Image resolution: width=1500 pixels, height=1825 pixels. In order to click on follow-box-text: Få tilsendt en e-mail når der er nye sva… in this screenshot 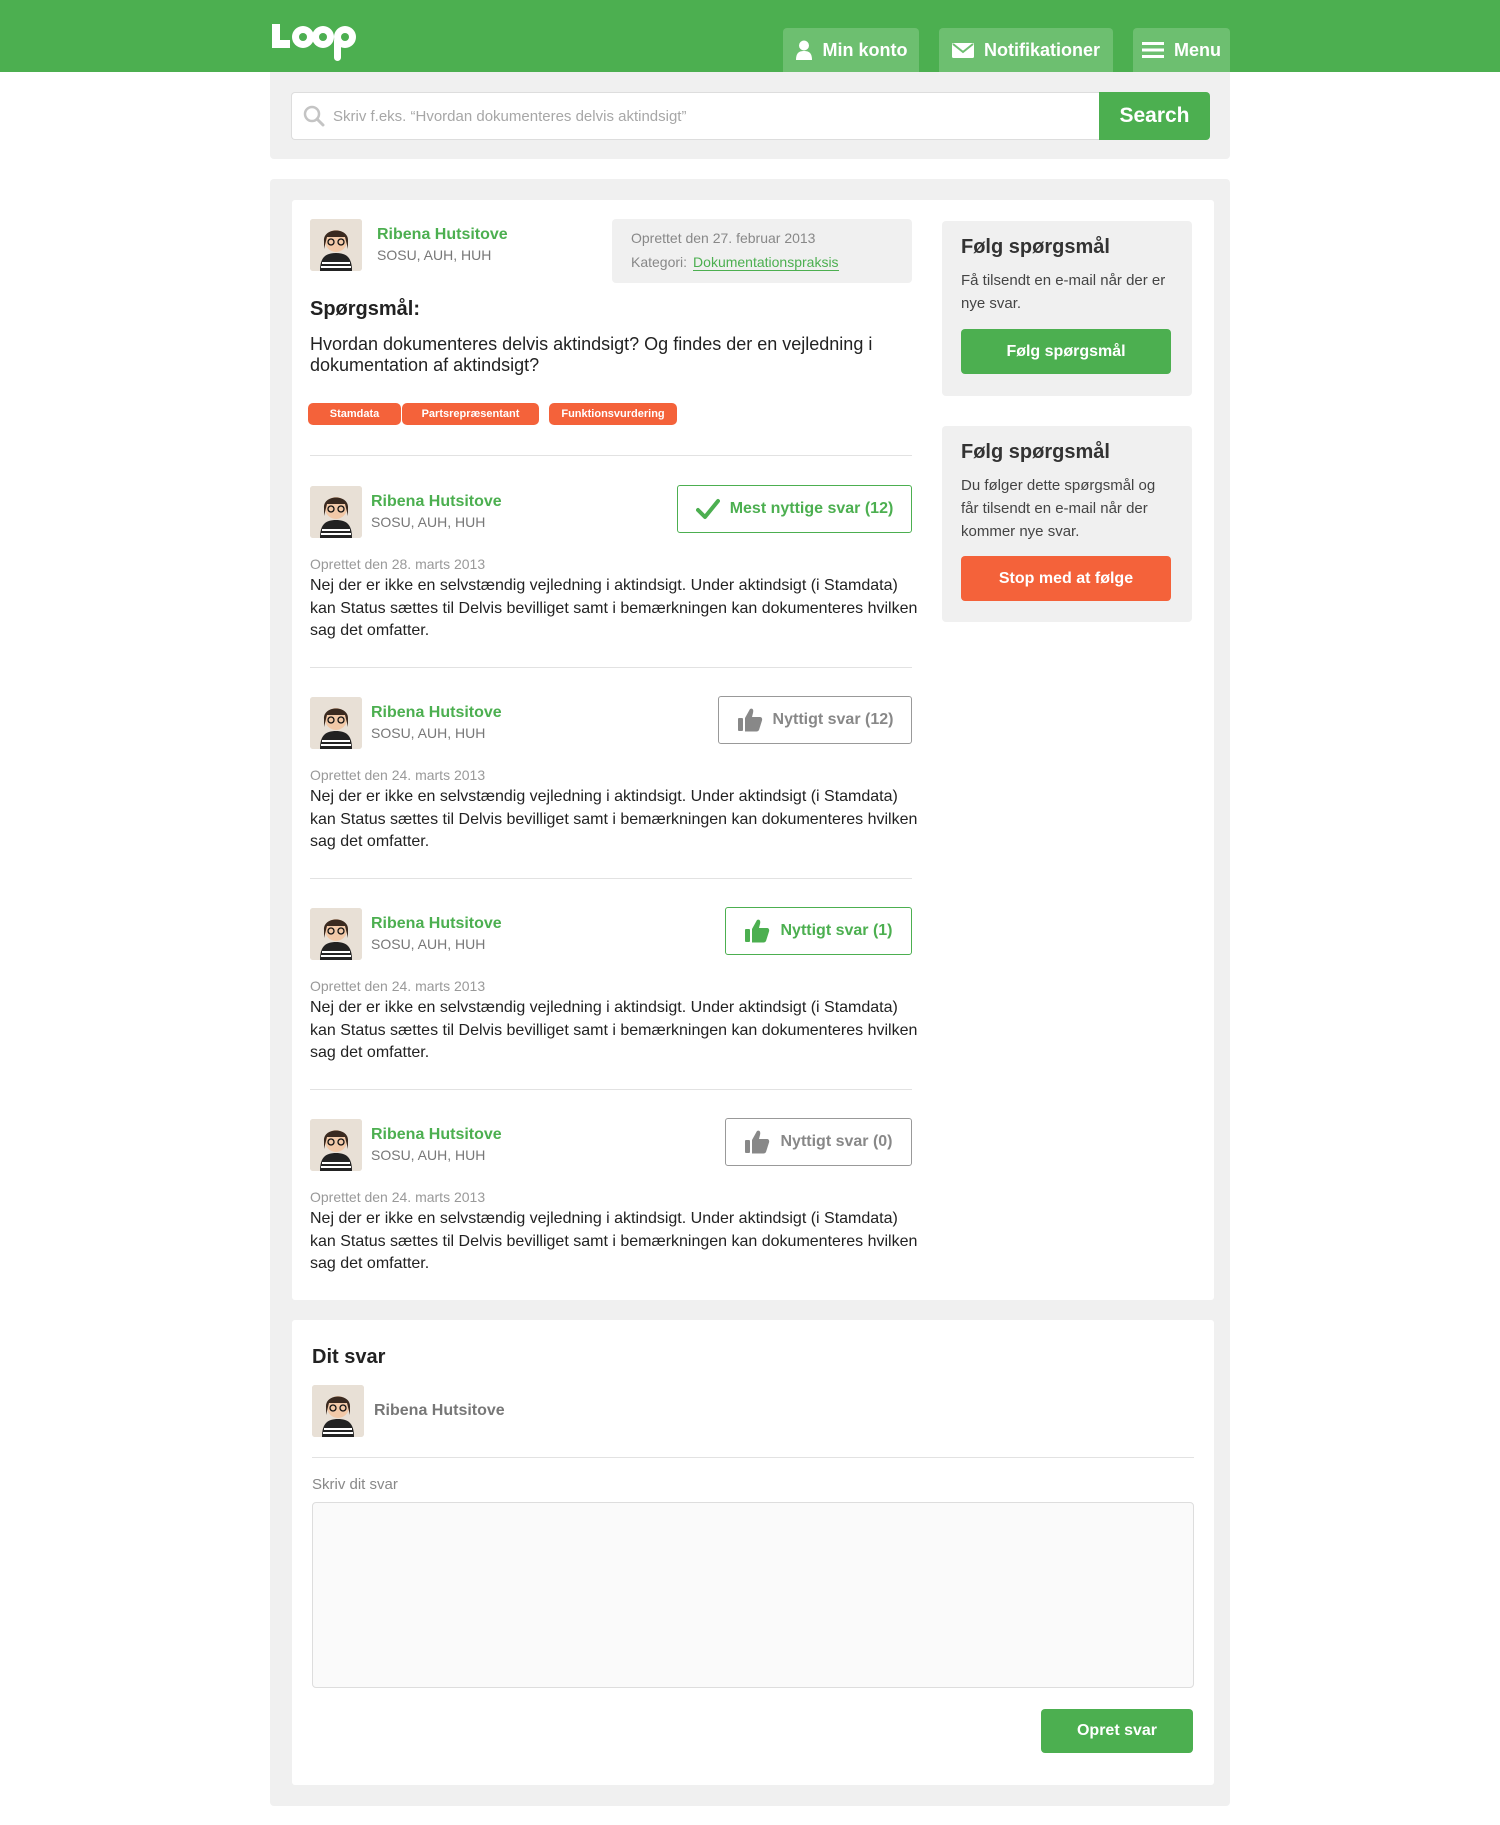, I will do `click(1063, 292)`.